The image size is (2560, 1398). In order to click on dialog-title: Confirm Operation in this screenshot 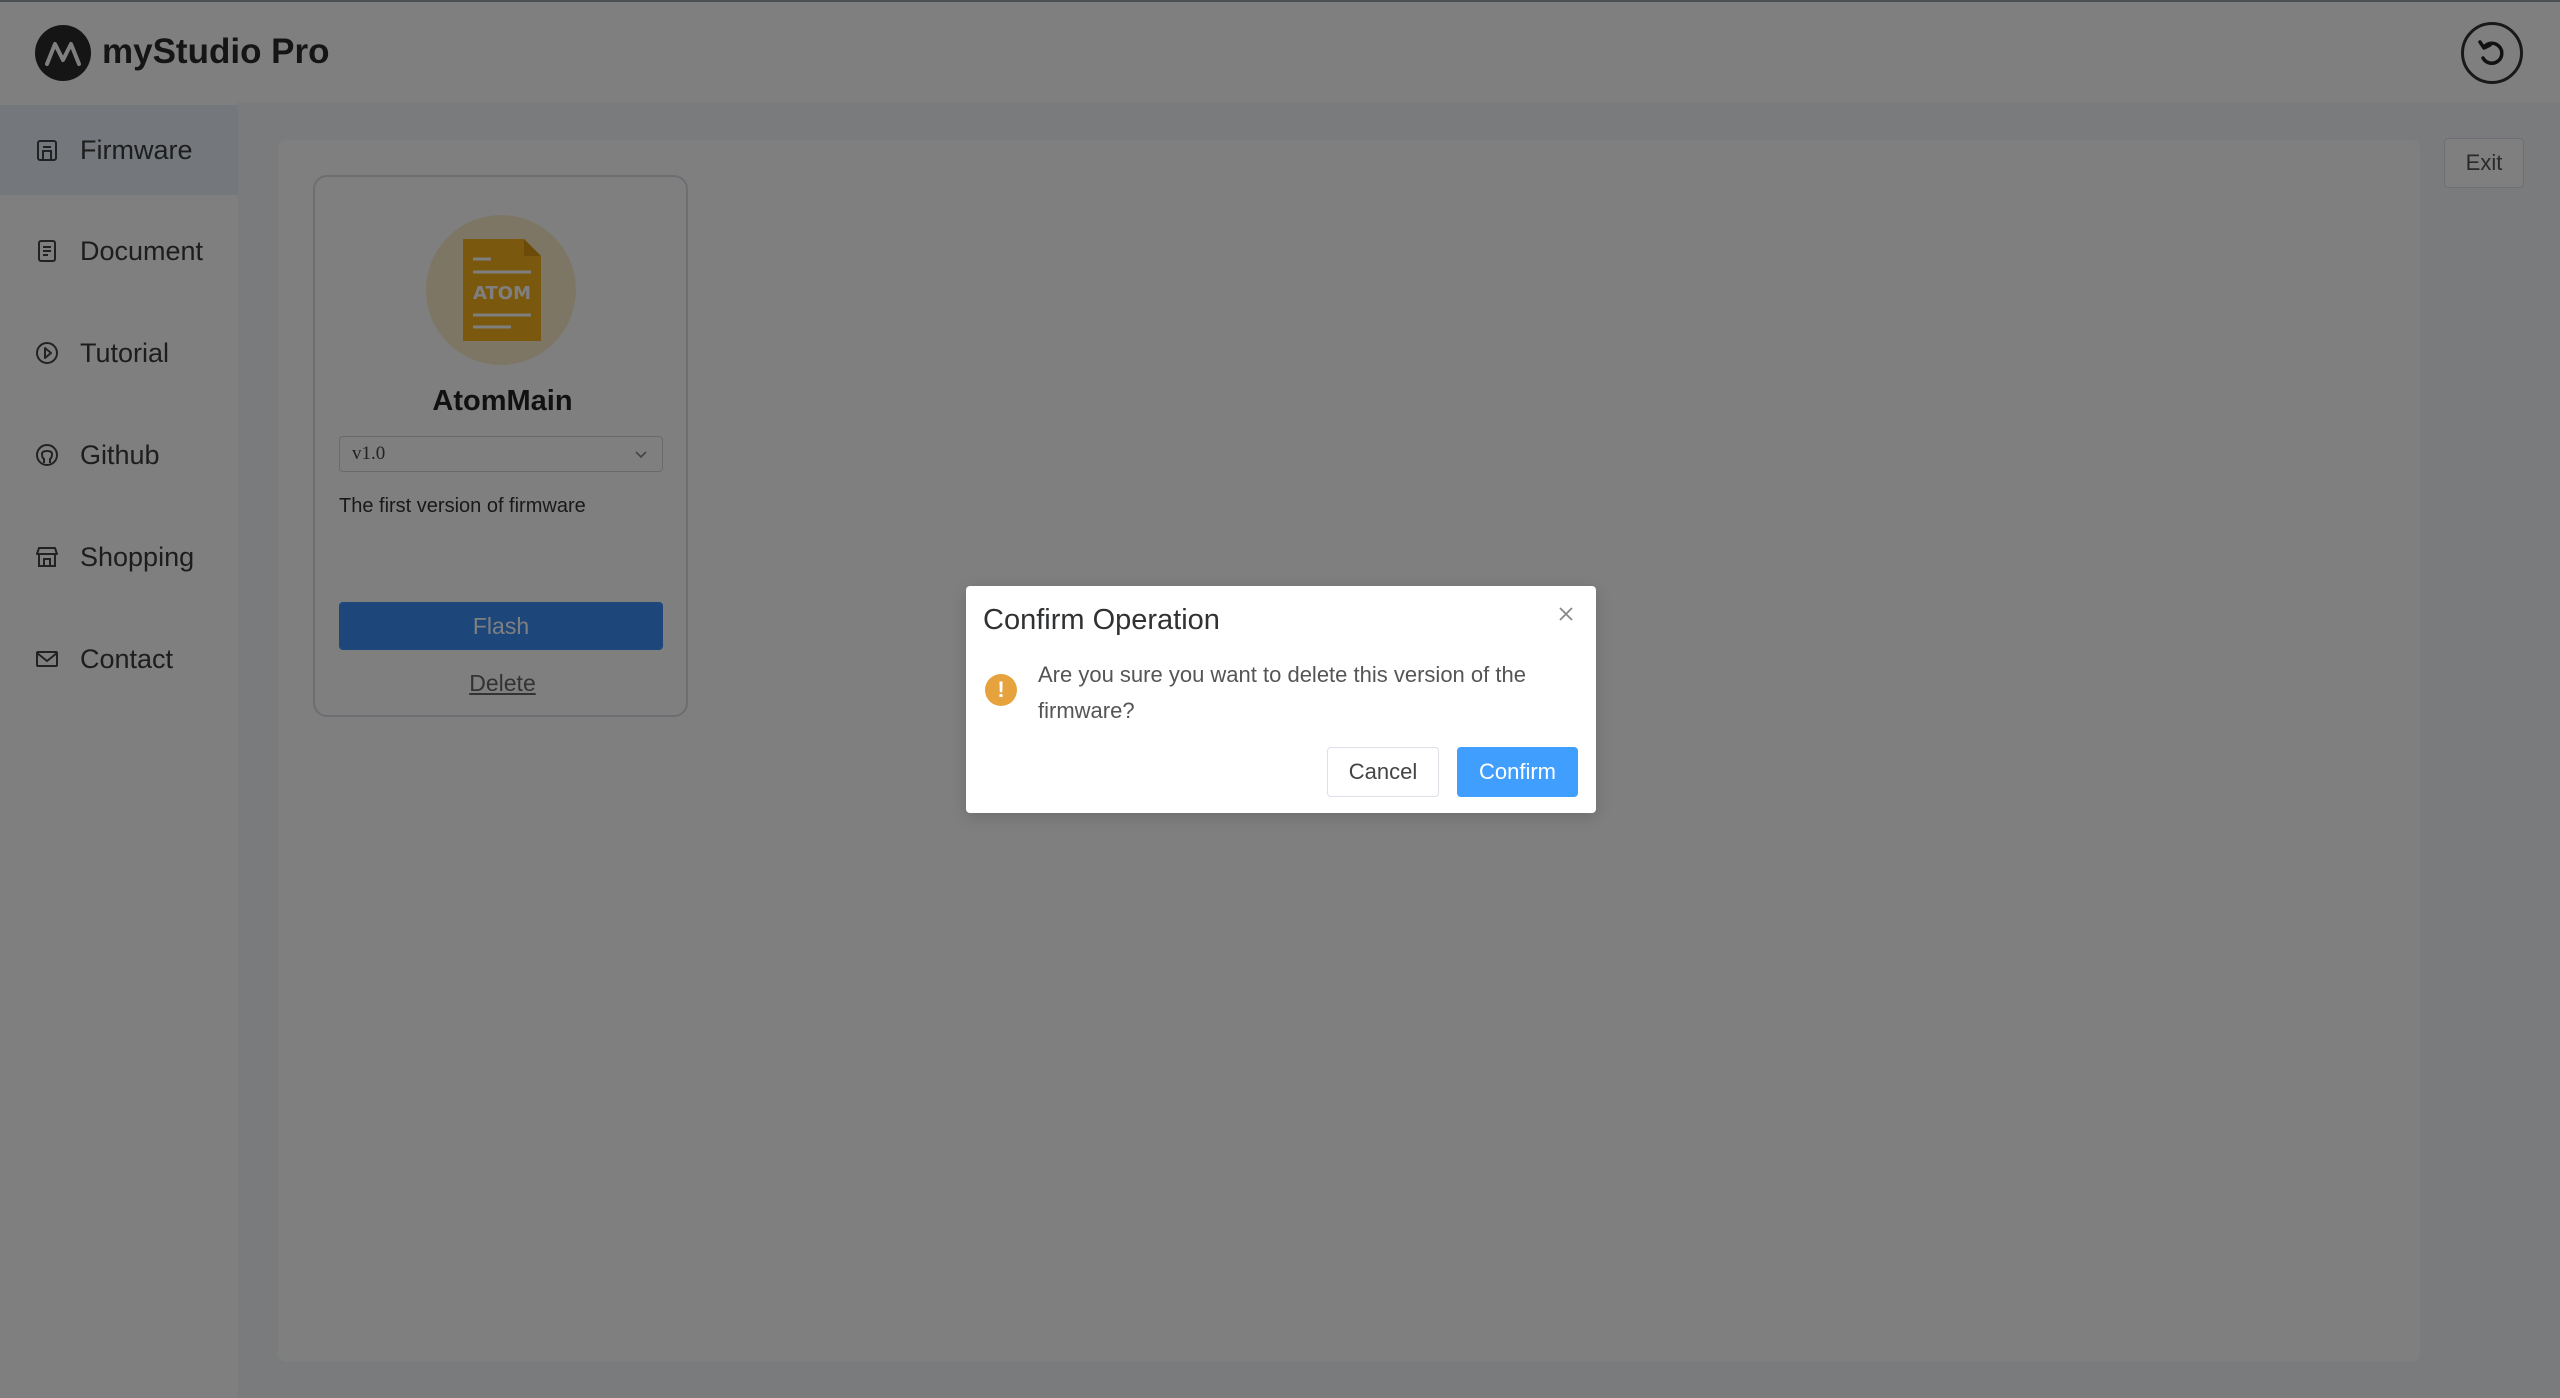, I will do `click(1101, 620)`.